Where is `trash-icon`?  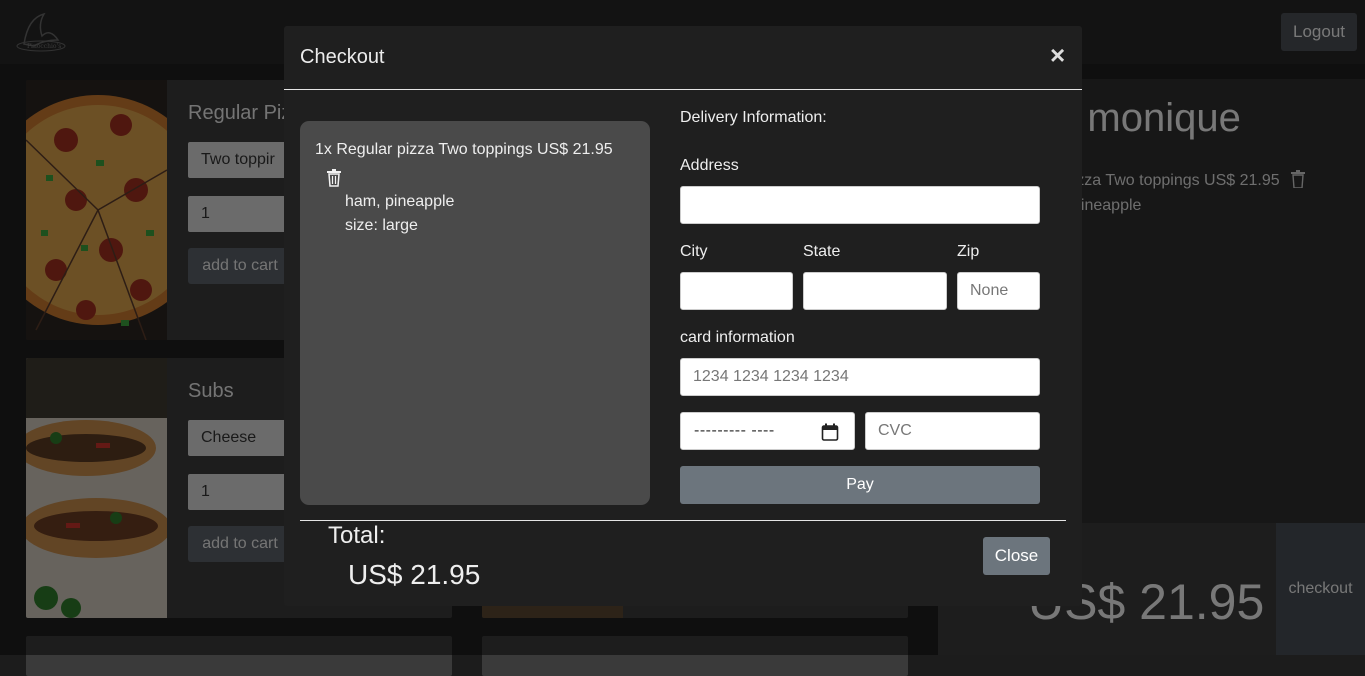
trash-icon is located at coordinates (334, 178).